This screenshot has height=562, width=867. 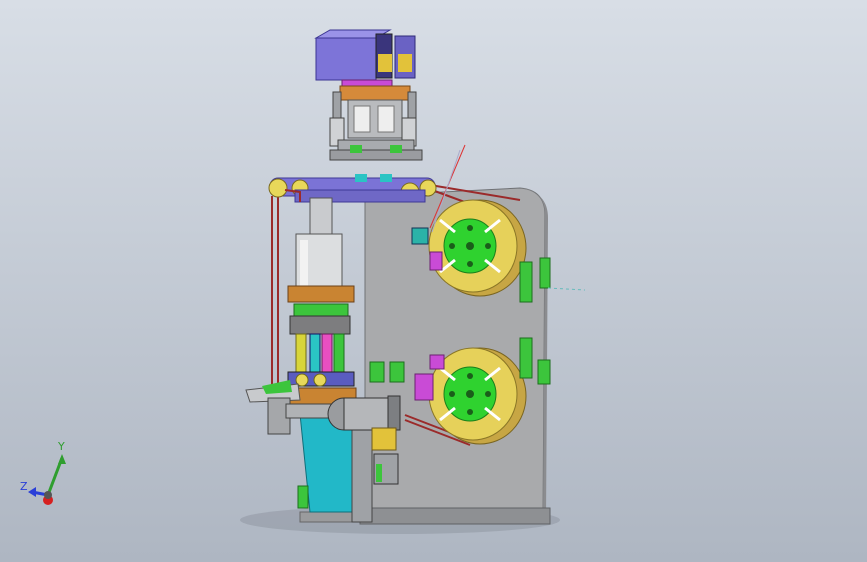 I want to click on top-carriage, so click(x=376, y=123).